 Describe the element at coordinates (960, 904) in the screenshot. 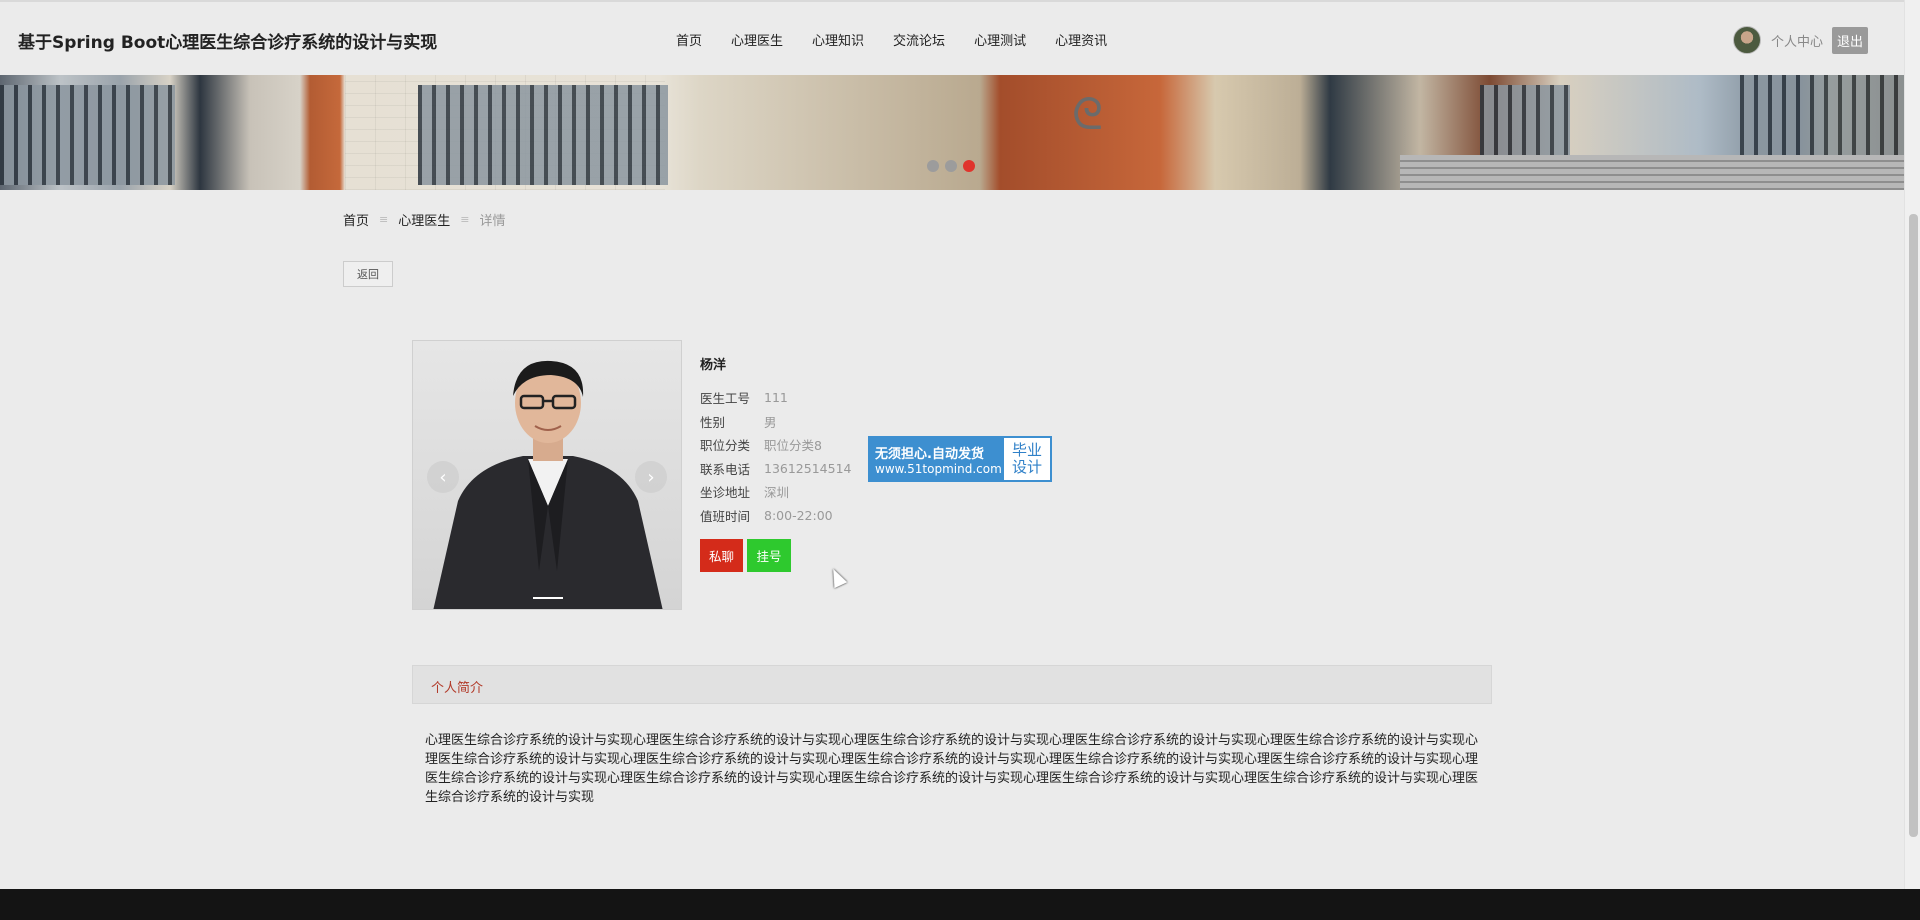

I see `footer` at that location.